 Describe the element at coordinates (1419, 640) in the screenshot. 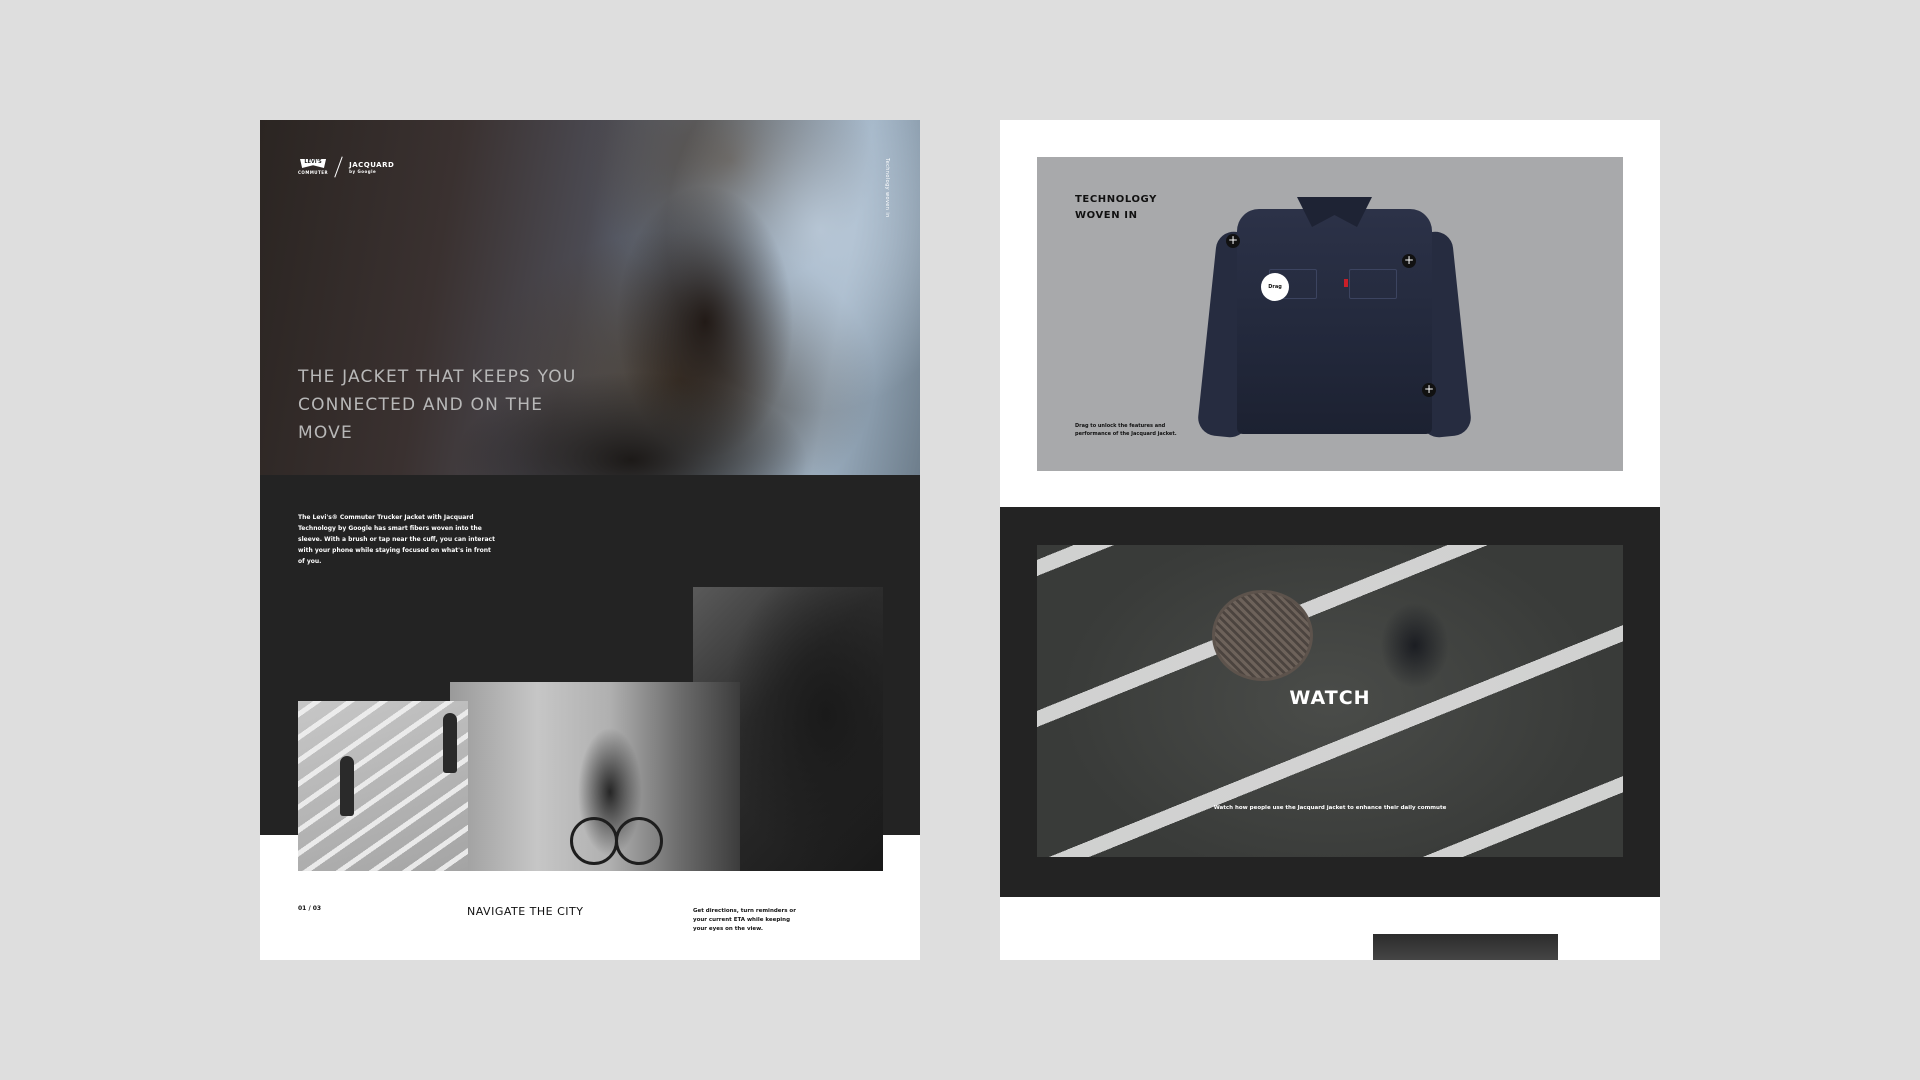

I see `cyclist-figure` at that location.